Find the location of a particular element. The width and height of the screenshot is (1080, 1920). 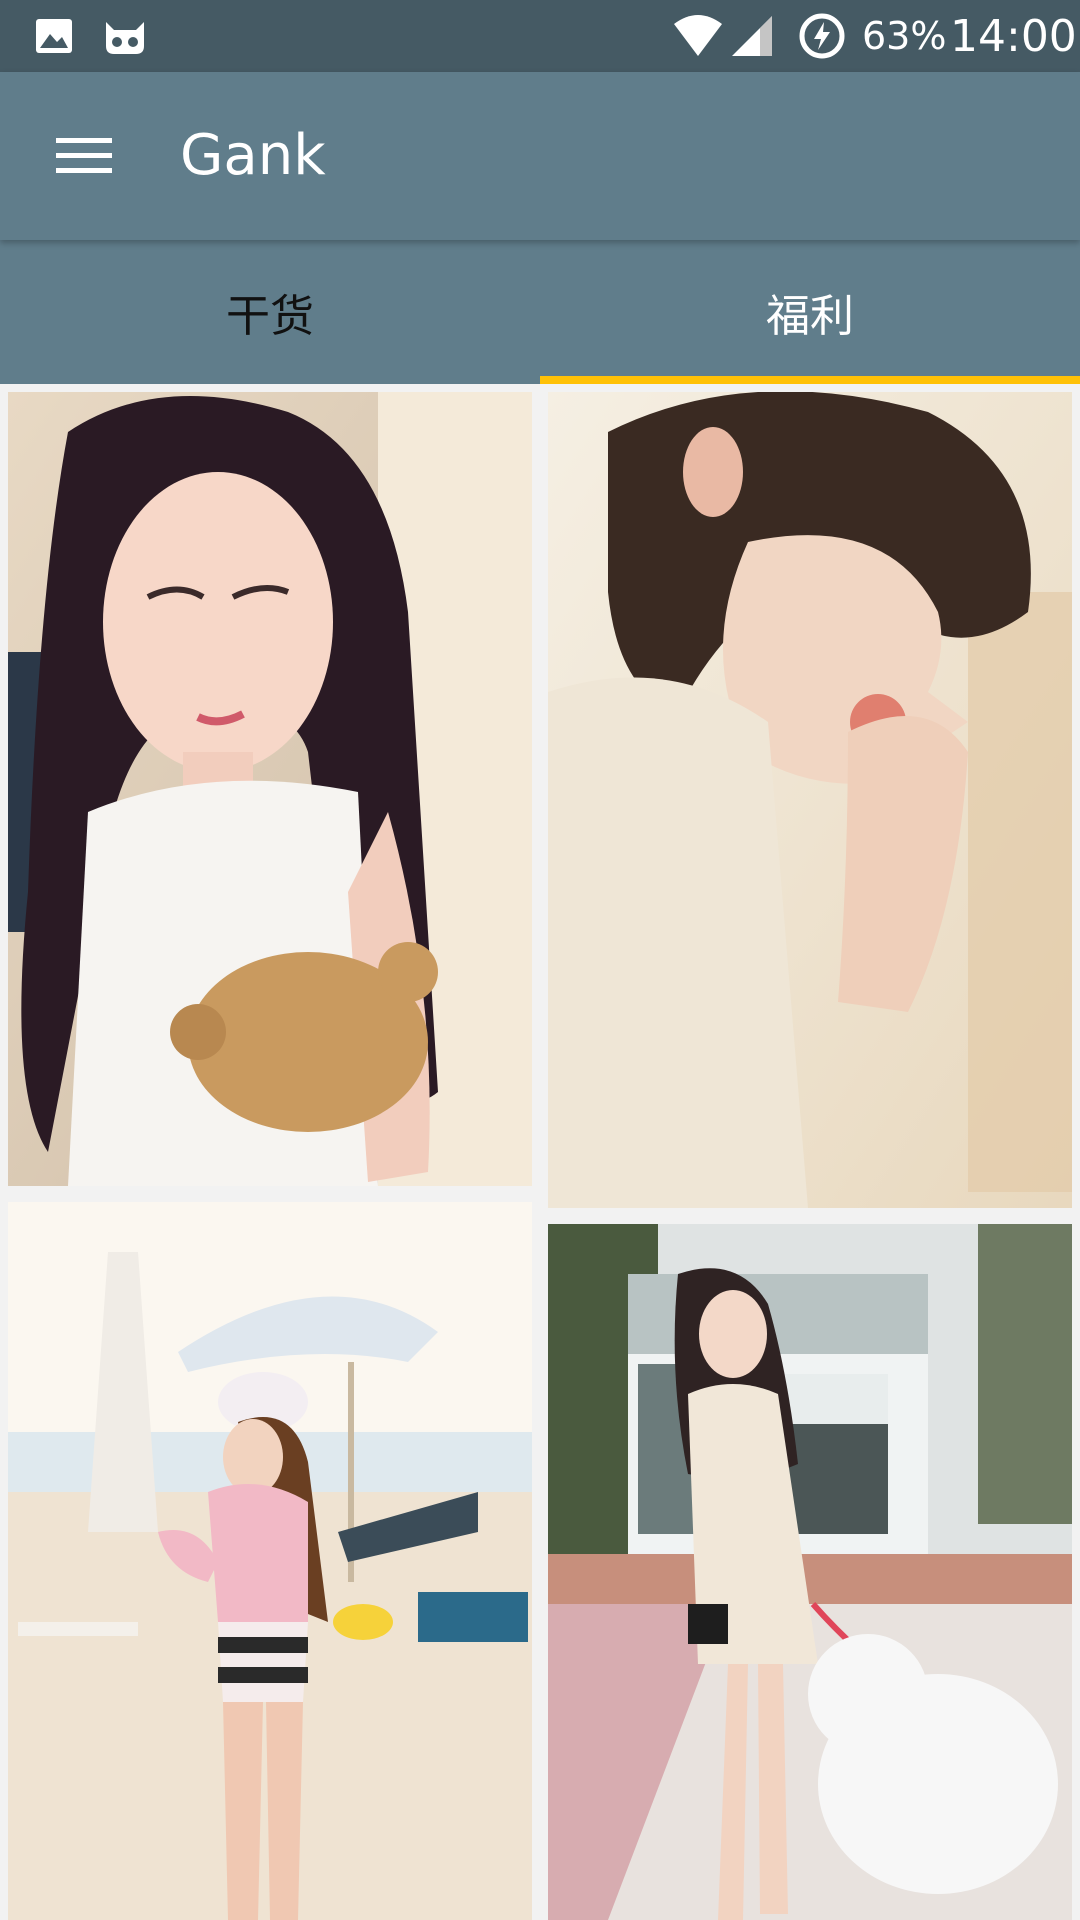

battery-percent: 63% is located at coordinates (904, 36).